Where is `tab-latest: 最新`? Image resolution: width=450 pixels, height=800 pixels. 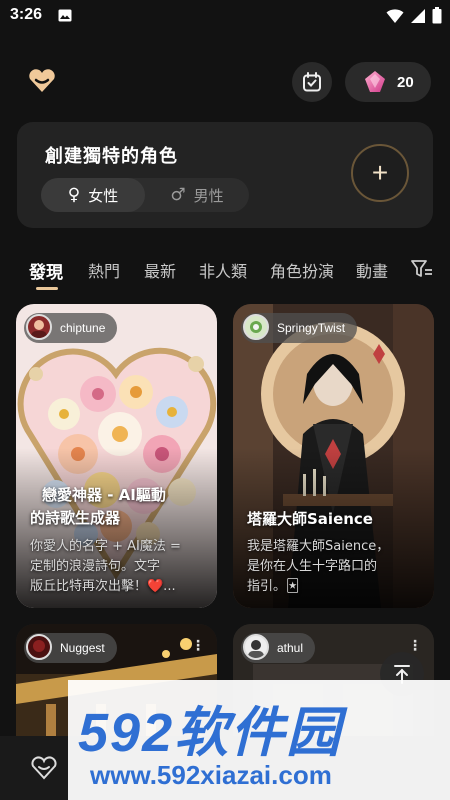
tab-latest: 最新 is located at coordinates (160, 270).